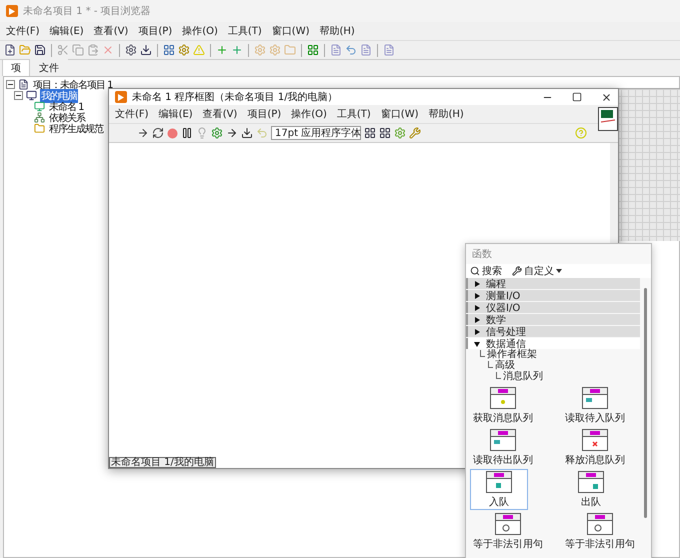  Describe the element at coordinates (553, 343) in the screenshot. I see `palette-category: 数据通信` at that location.